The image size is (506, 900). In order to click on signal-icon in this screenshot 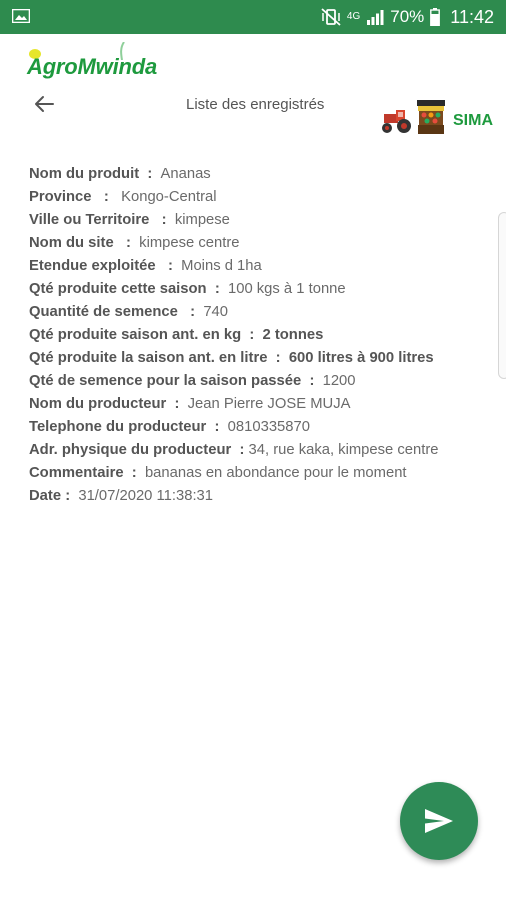, I will do `click(375, 17)`.